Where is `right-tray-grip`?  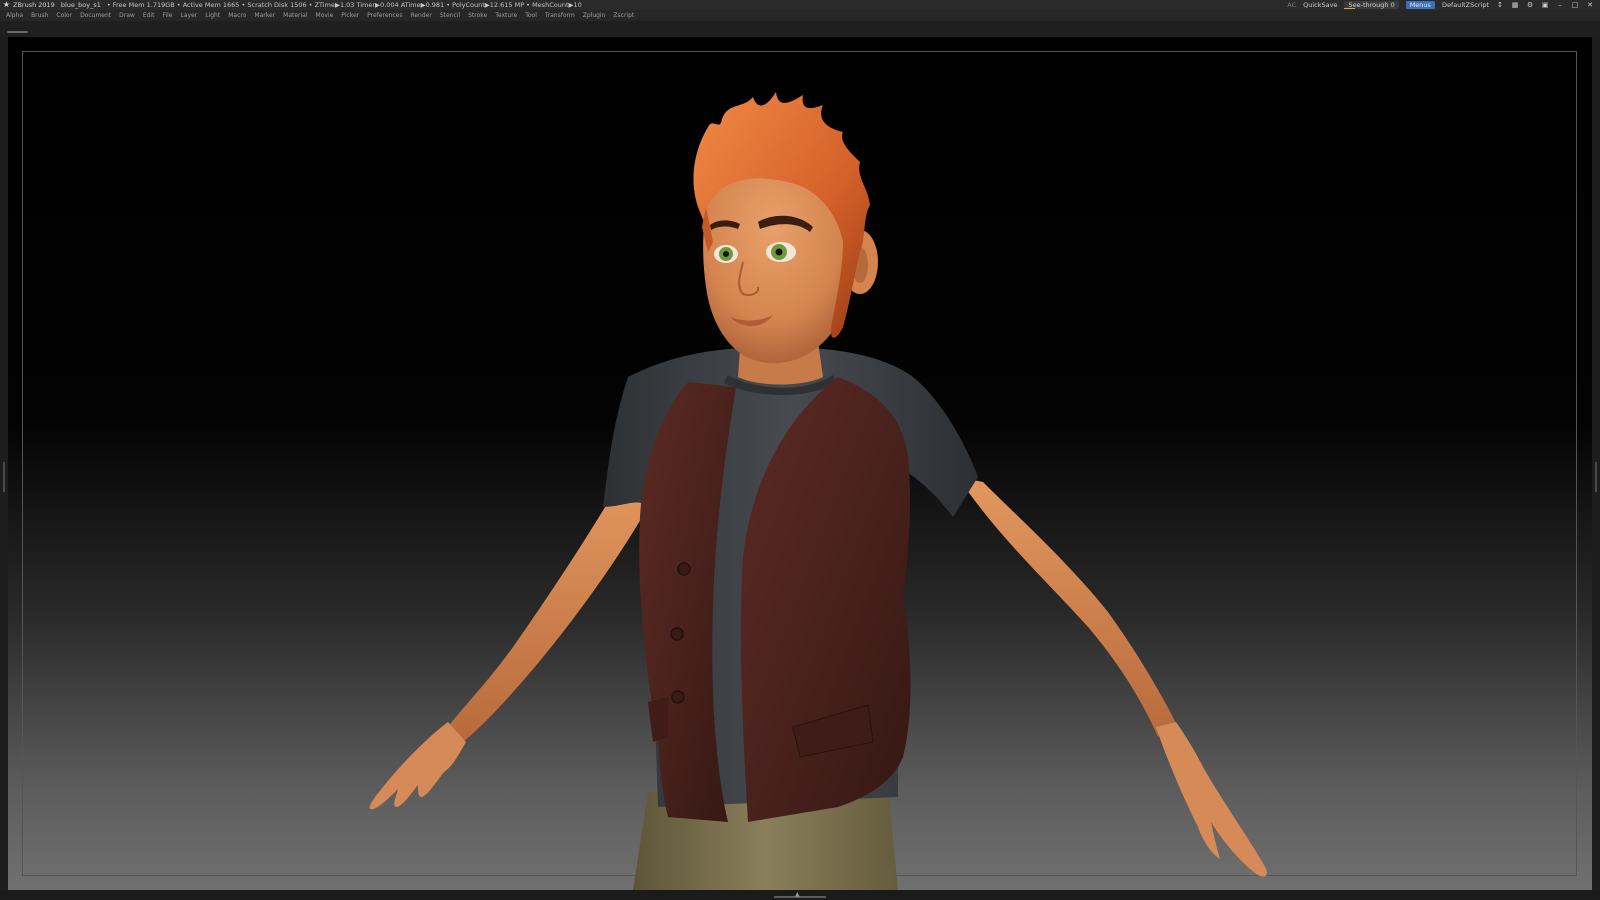 right-tray-grip is located at coordinates (1596, 477).